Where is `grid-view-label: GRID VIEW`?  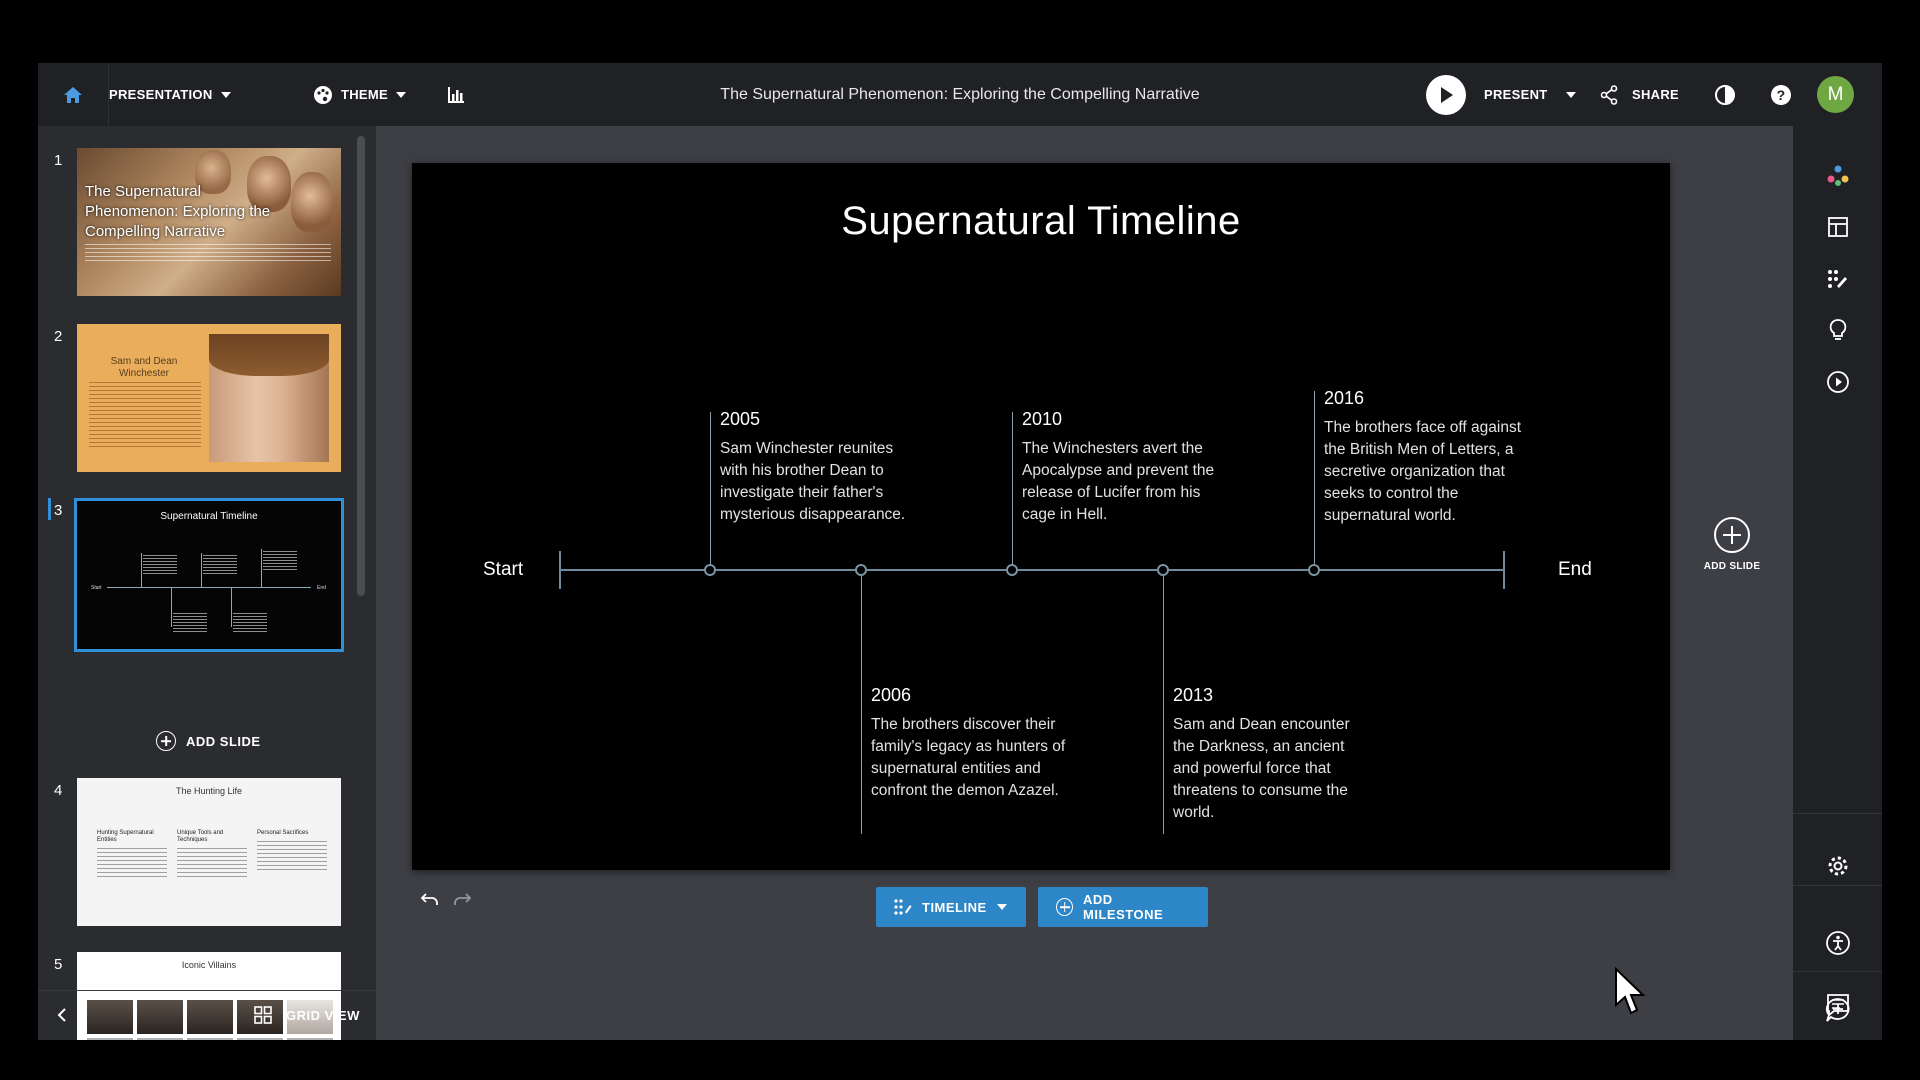 grid-view-label: GRID VIEW is located at coordinates (323, 1015).